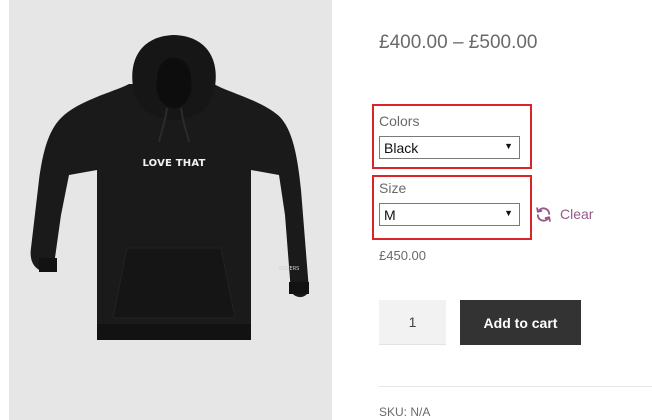 The width and height of the screenshot is (652, 420). What do you see at coordinates (515, 386) in the screenshot?
I see `divider` at bounding box center [515, 386].